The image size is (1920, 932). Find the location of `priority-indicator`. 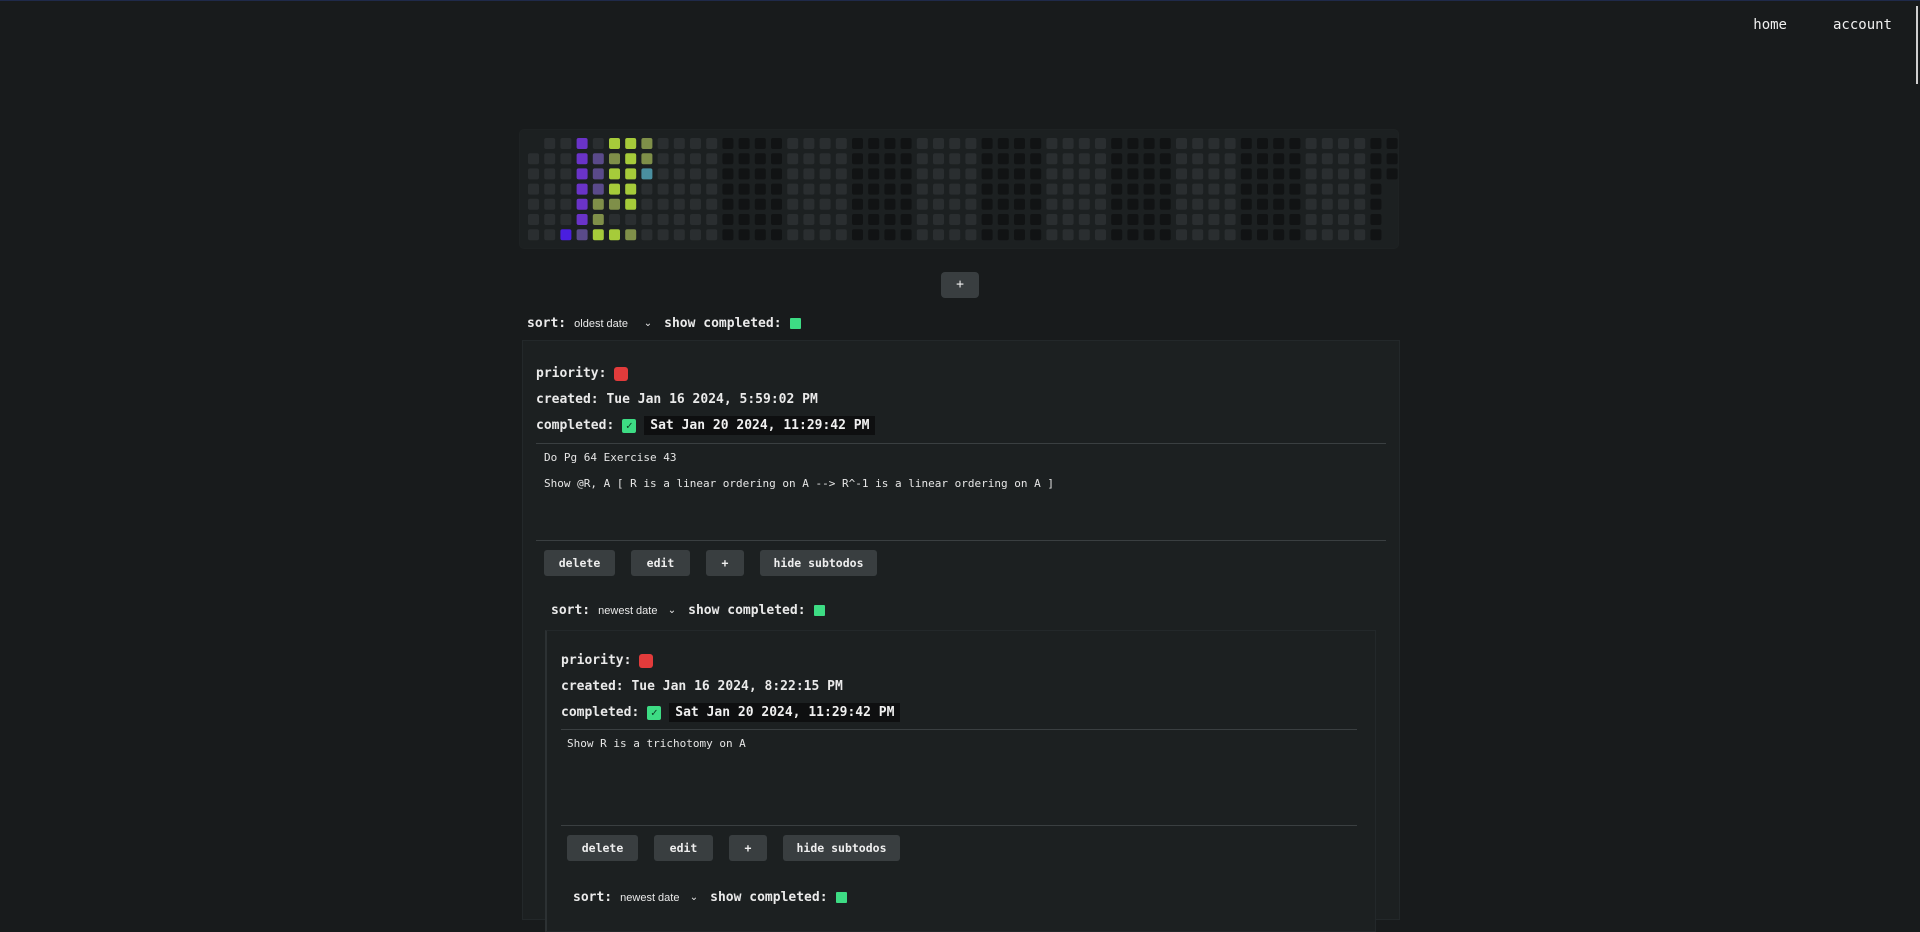

priority-indicator is located at coordinates (646, 660).